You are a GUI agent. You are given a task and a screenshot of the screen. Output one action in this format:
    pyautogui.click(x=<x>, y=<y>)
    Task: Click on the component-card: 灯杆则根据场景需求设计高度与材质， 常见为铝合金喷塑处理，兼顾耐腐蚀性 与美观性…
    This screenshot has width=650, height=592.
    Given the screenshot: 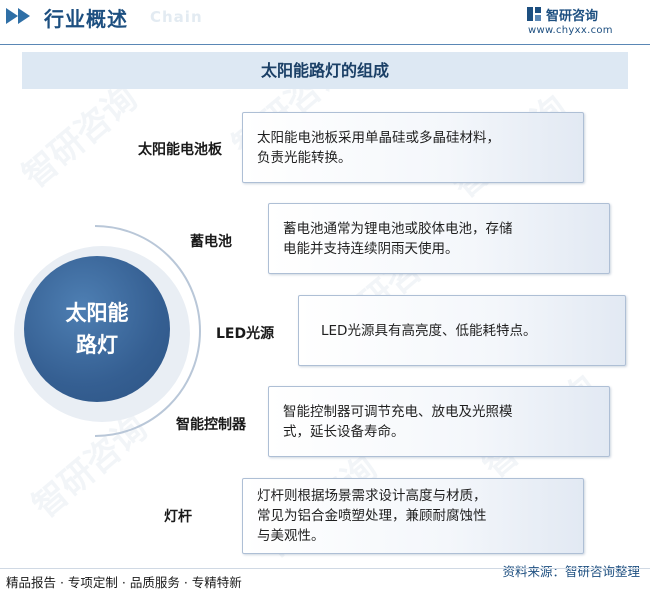 What is the action you would take?
    pyautogui.click(x=413, y=516)
    